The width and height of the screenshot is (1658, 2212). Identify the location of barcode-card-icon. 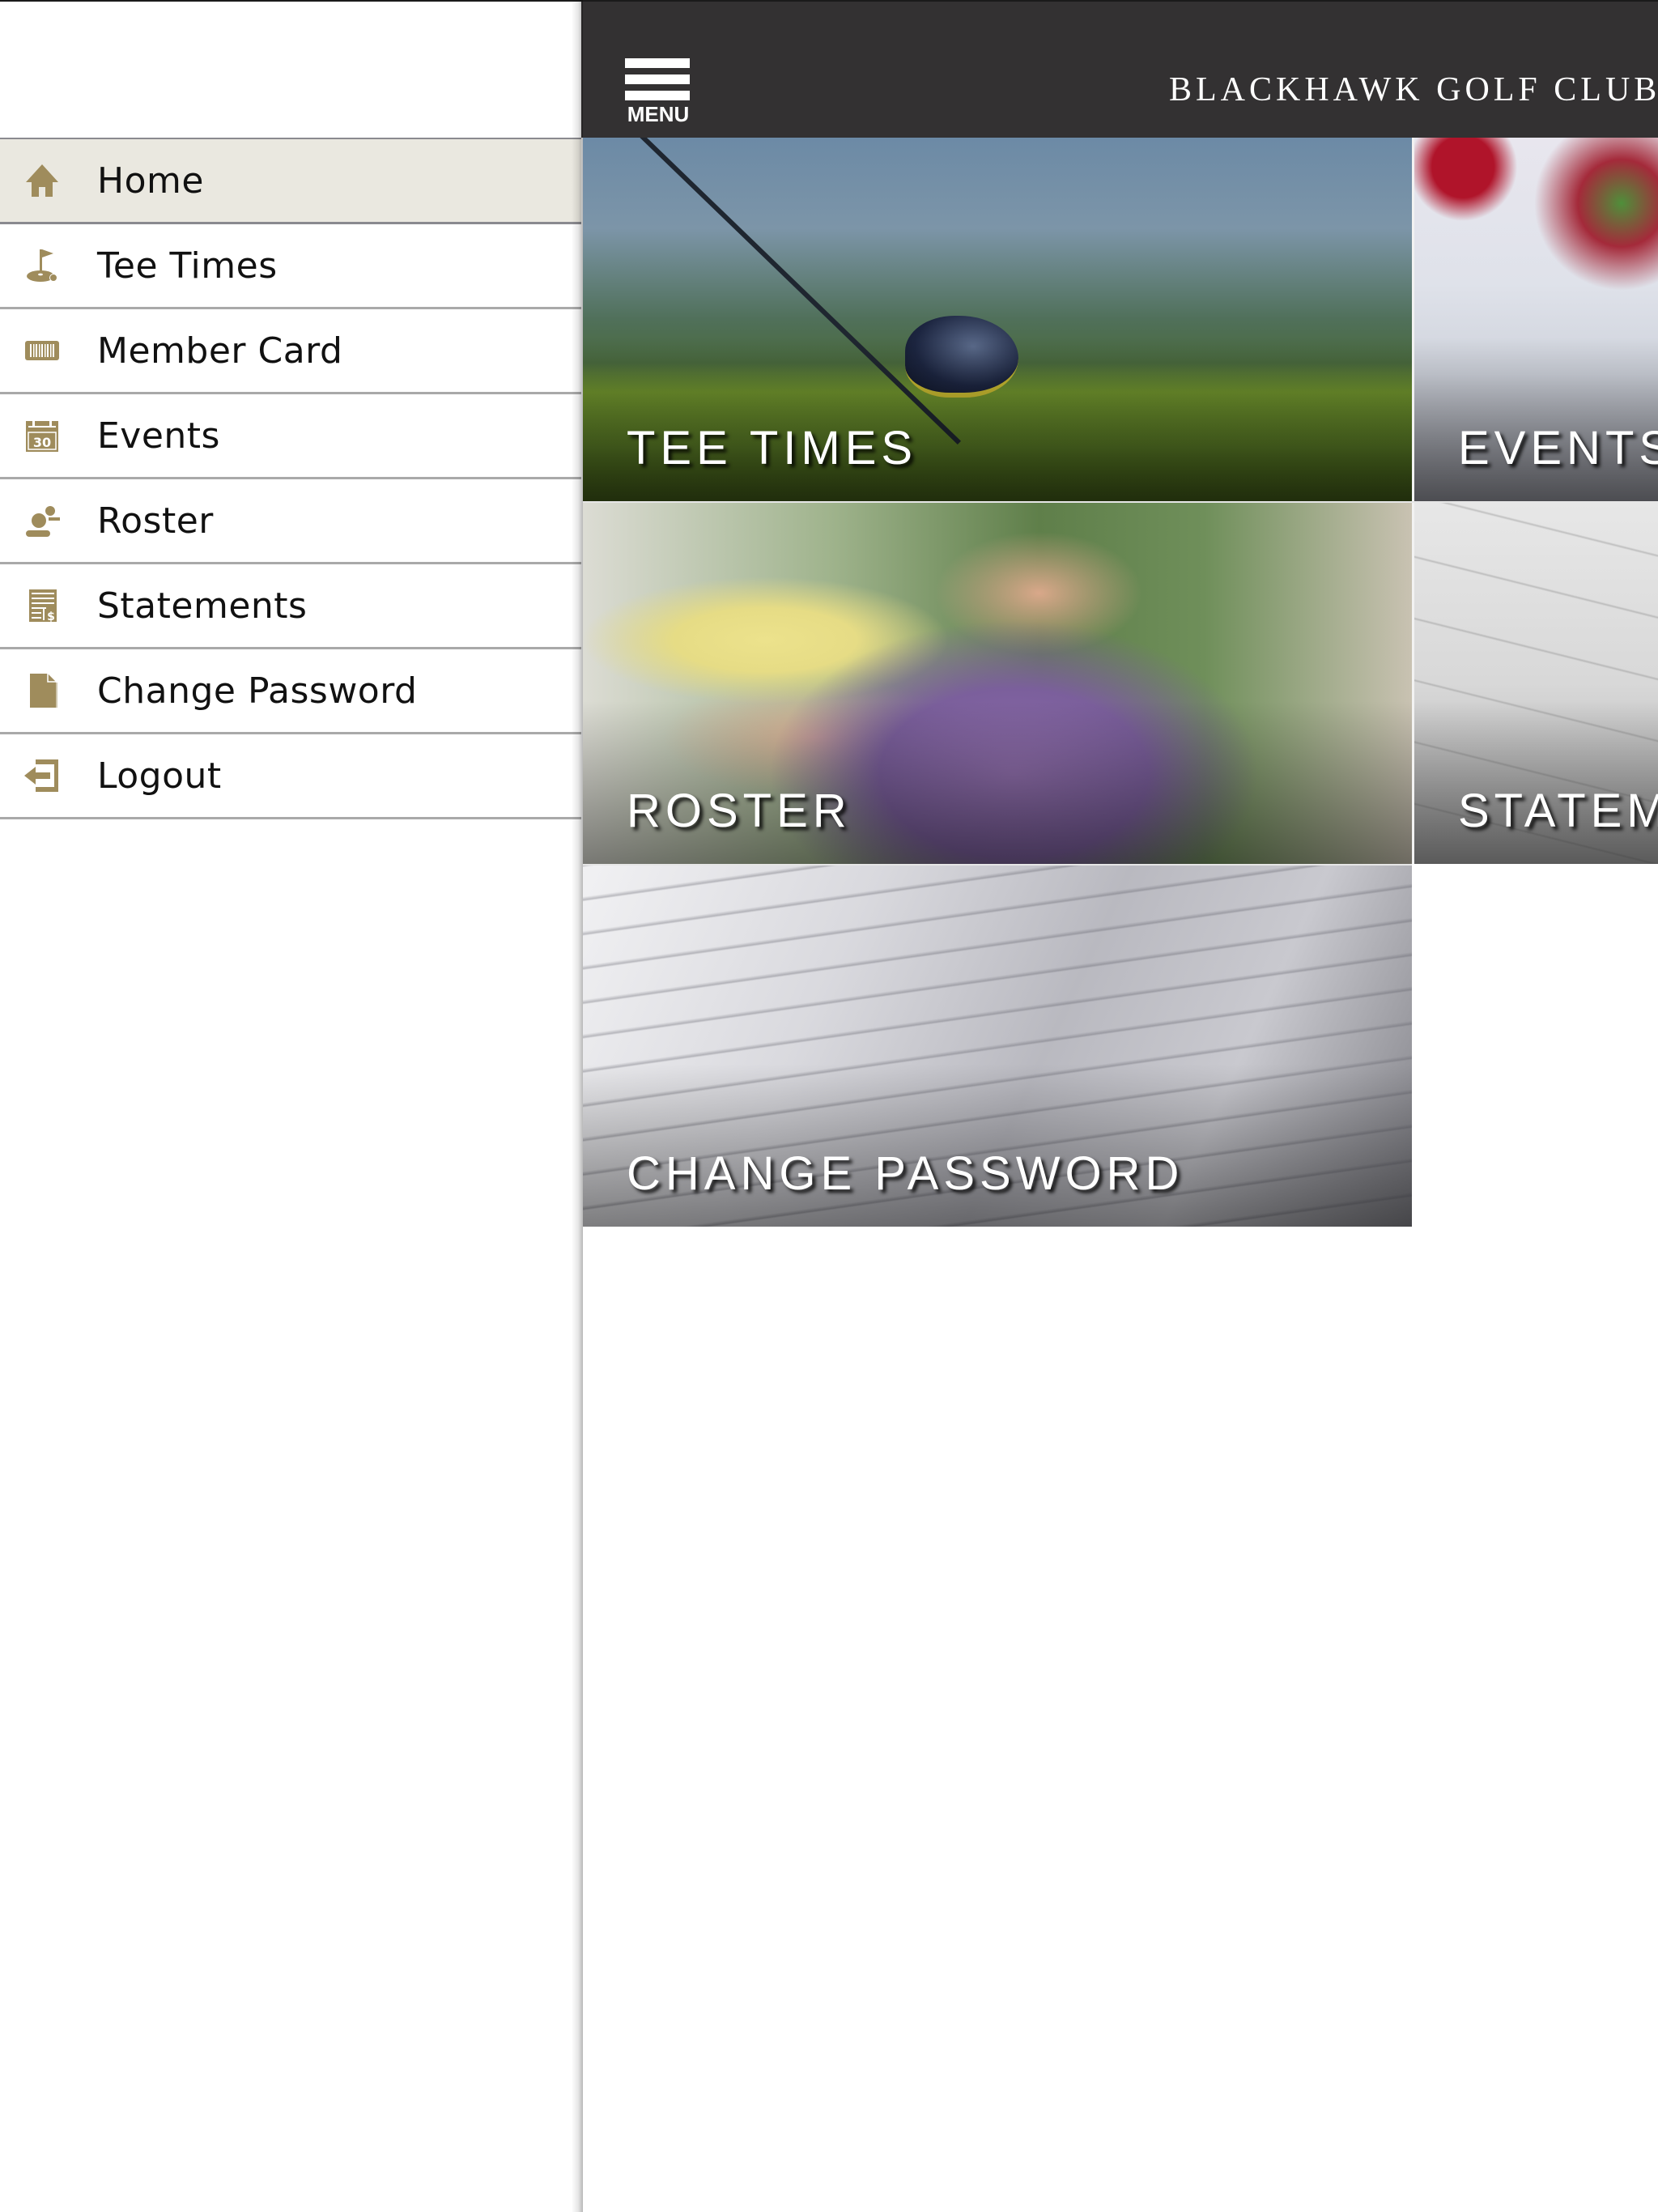
(42, 351).